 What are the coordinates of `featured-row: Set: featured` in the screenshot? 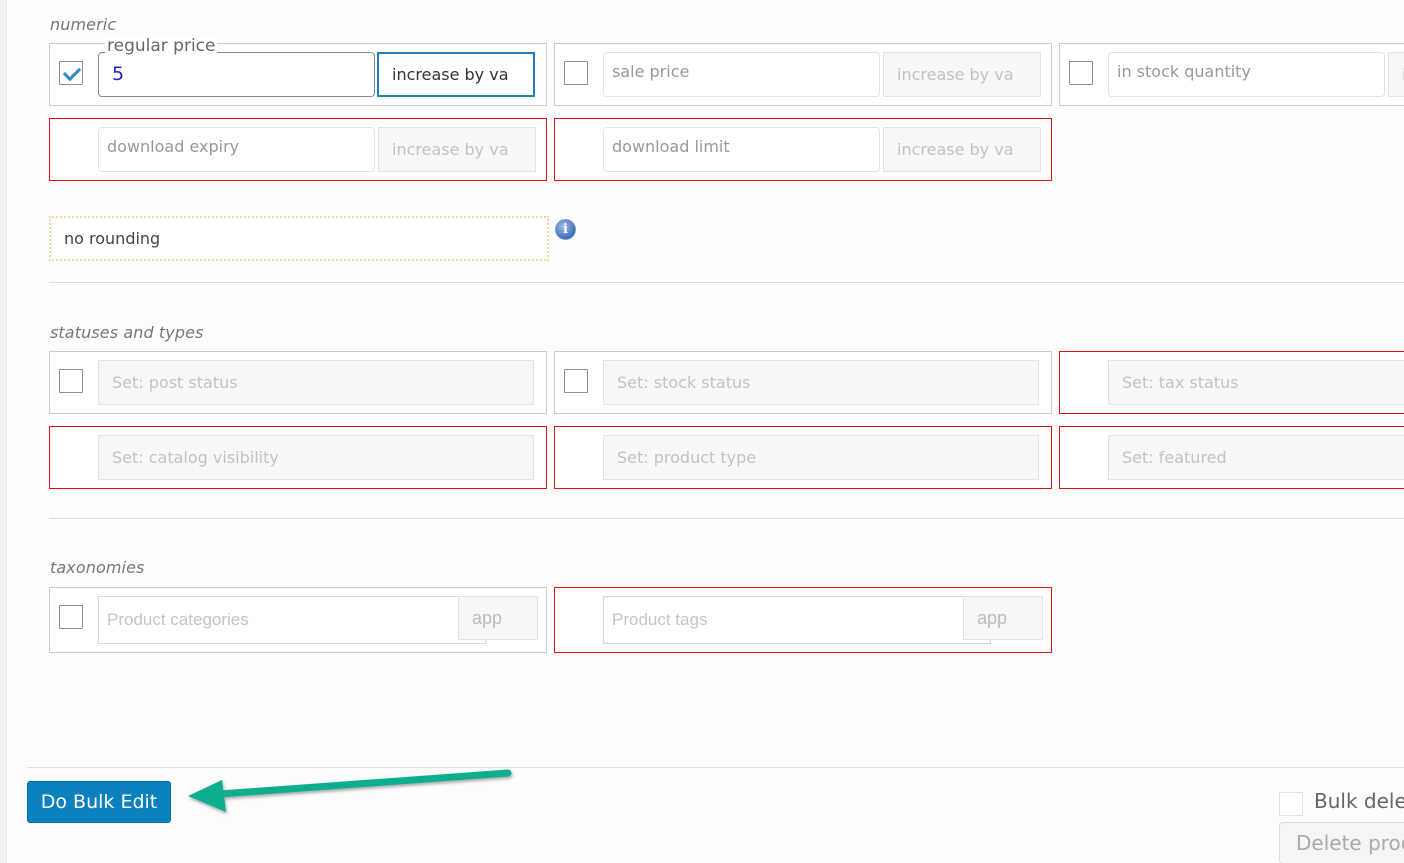 It's located at (1231, 457).